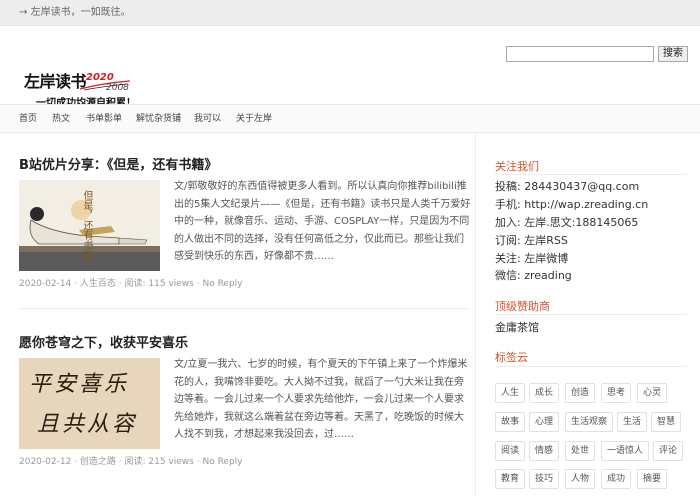  I want to click on post-views: 阅读: 215 views, so click(159, 462).